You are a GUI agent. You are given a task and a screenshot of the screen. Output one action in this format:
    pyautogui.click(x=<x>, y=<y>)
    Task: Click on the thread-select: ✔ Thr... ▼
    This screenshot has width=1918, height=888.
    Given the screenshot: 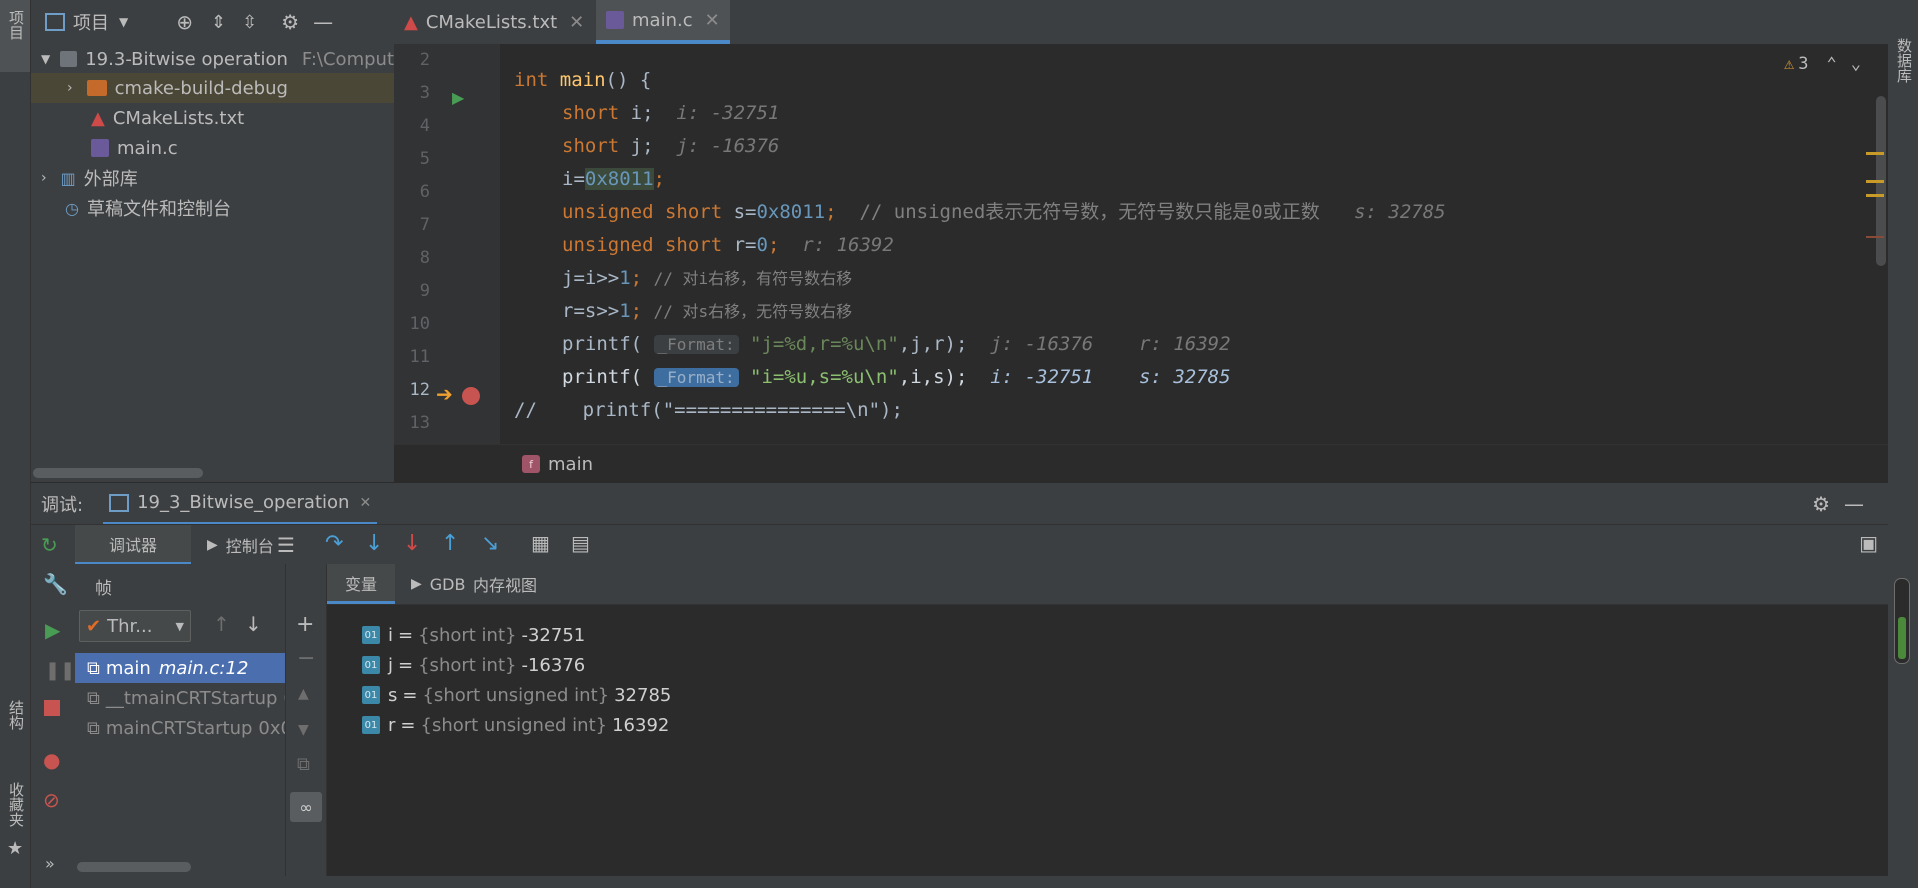 What is the action you would take?
    pyautogui.click(x=135, y=626)
    